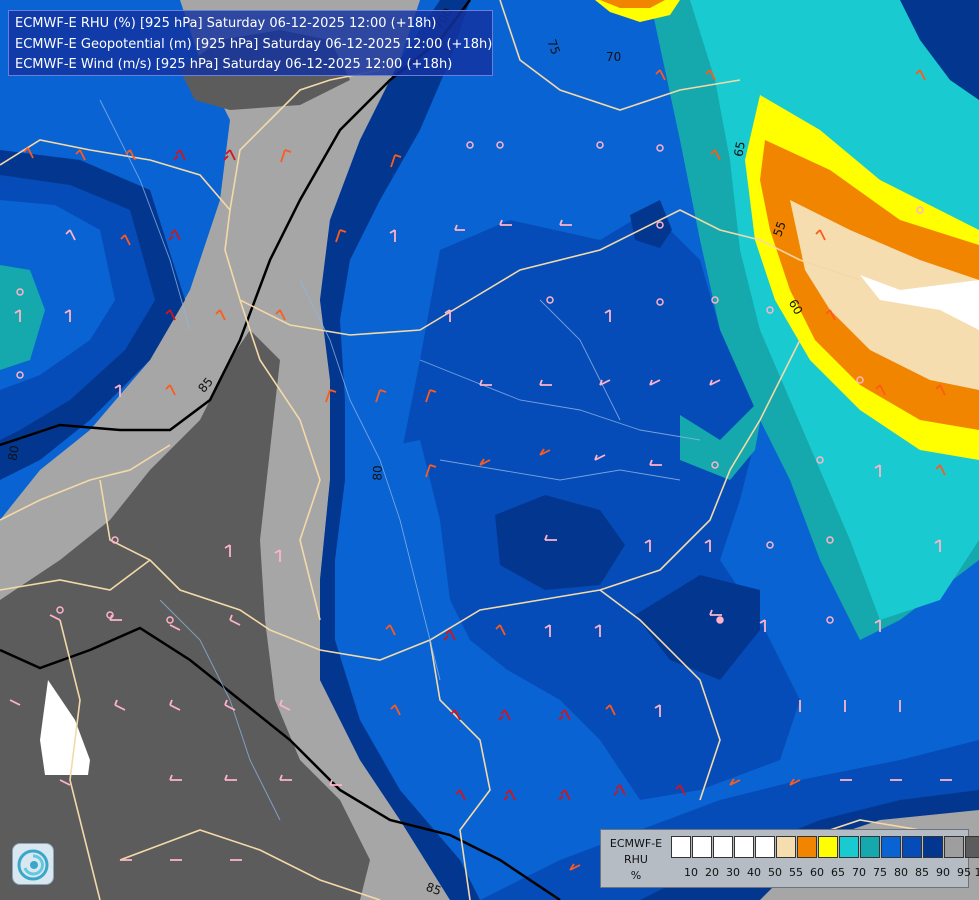 The image size is (979, 900). I want to click on legend-tick-label: 75, so click(880, 872).